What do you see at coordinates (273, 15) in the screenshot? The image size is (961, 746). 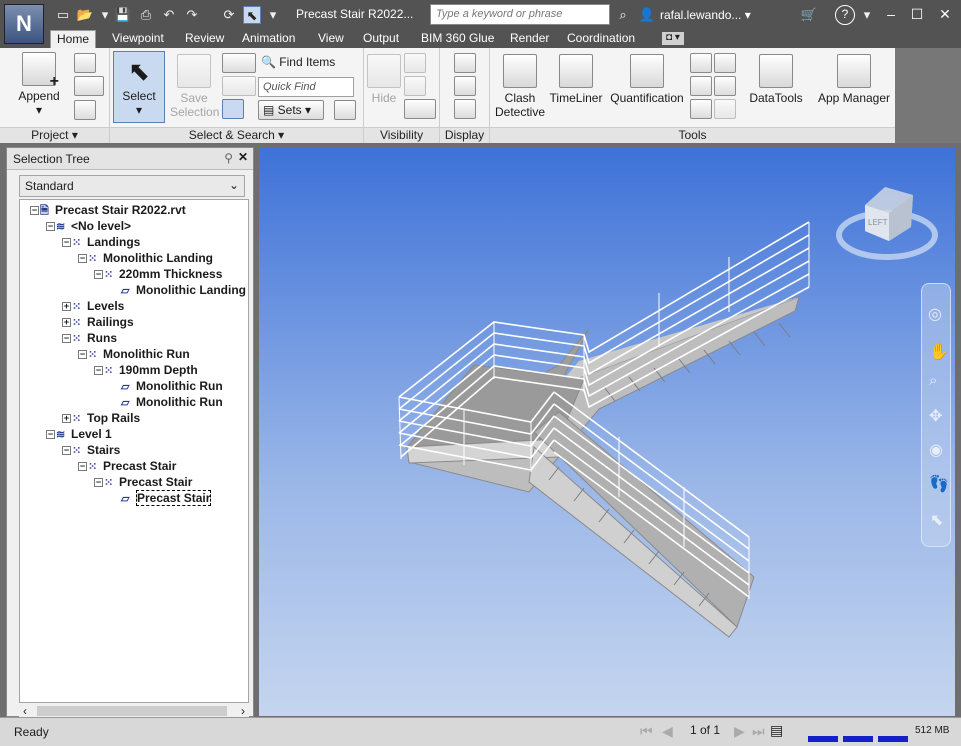 I see `customize-toolbar-icon: ▾` at bounding box center [273, 15].